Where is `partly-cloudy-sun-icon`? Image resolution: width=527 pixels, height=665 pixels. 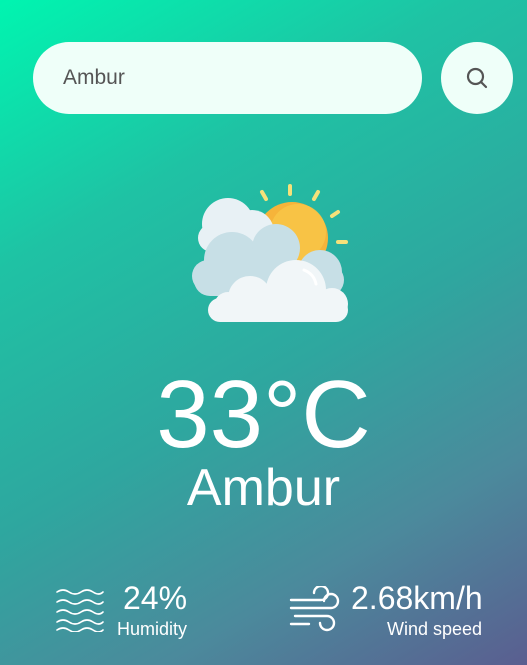
partly-cloudy-sun-icon is located at coordinates (270, 253).